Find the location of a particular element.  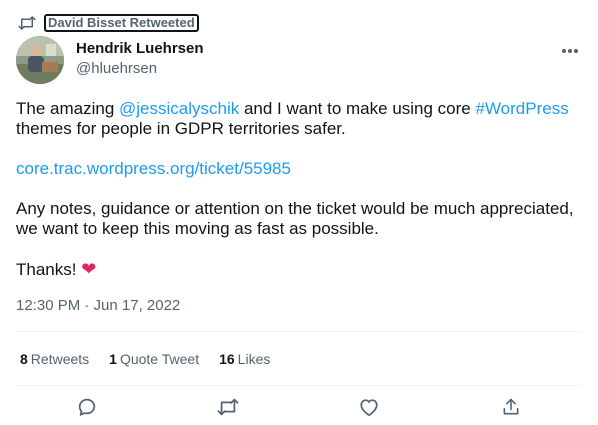

retweet-button is located at coordinates (228, 409).